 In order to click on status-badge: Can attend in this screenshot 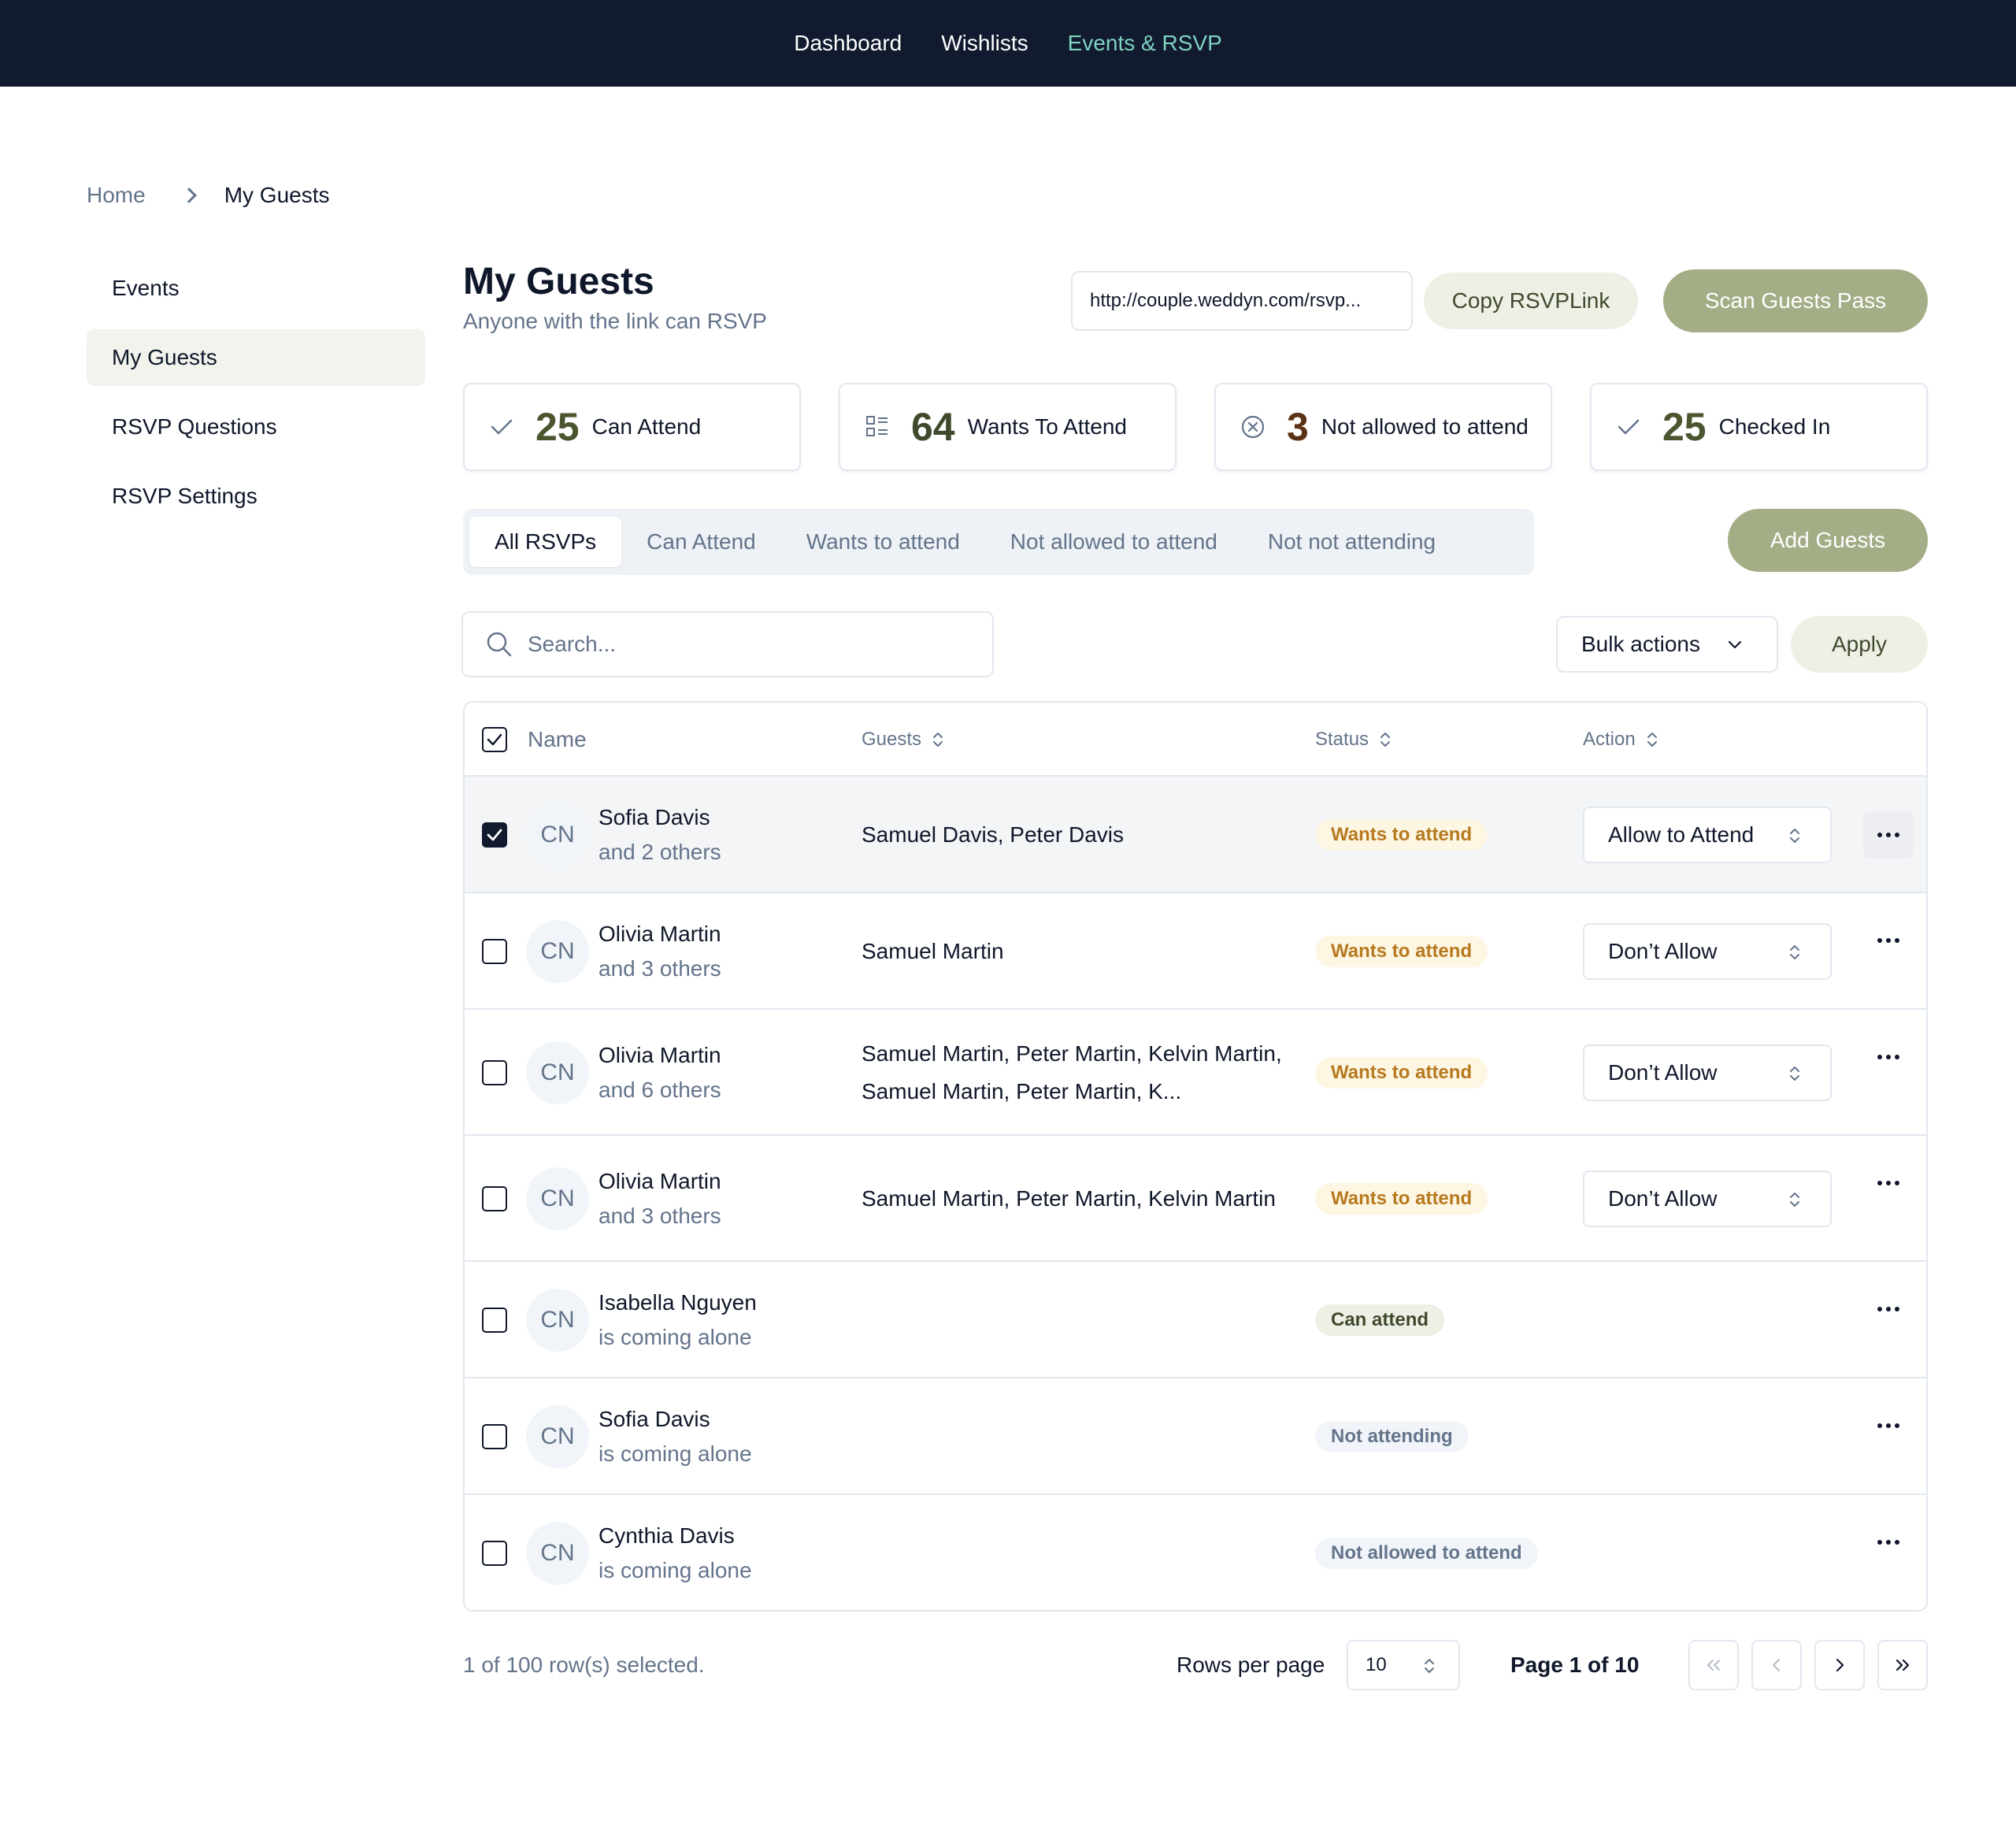, I will do `click(1380, 1320)`.